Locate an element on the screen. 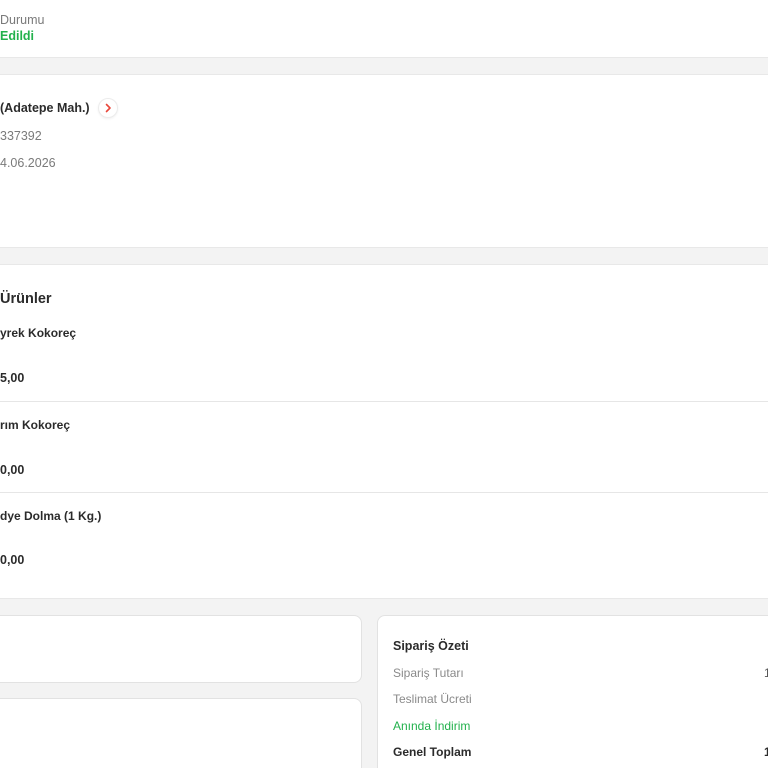  product-name: rım Kokoreç is located at coordinates (35, 425).